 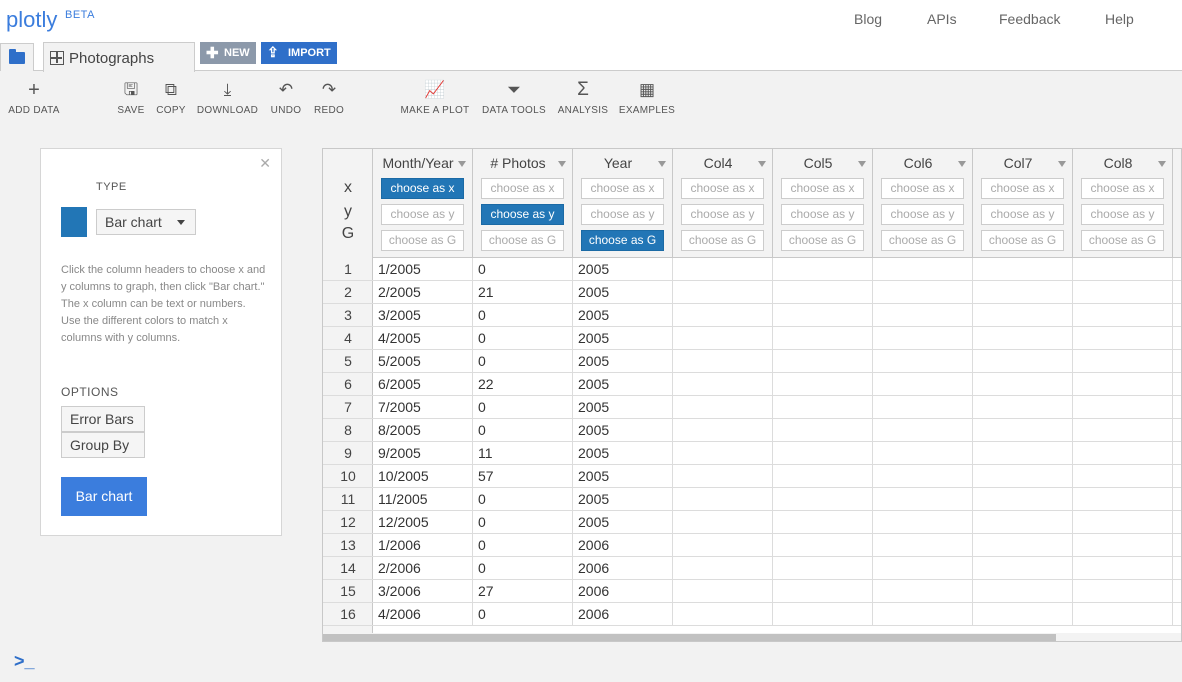 I want to click on table-cell: 11/2005, so click(x=423, y=499).